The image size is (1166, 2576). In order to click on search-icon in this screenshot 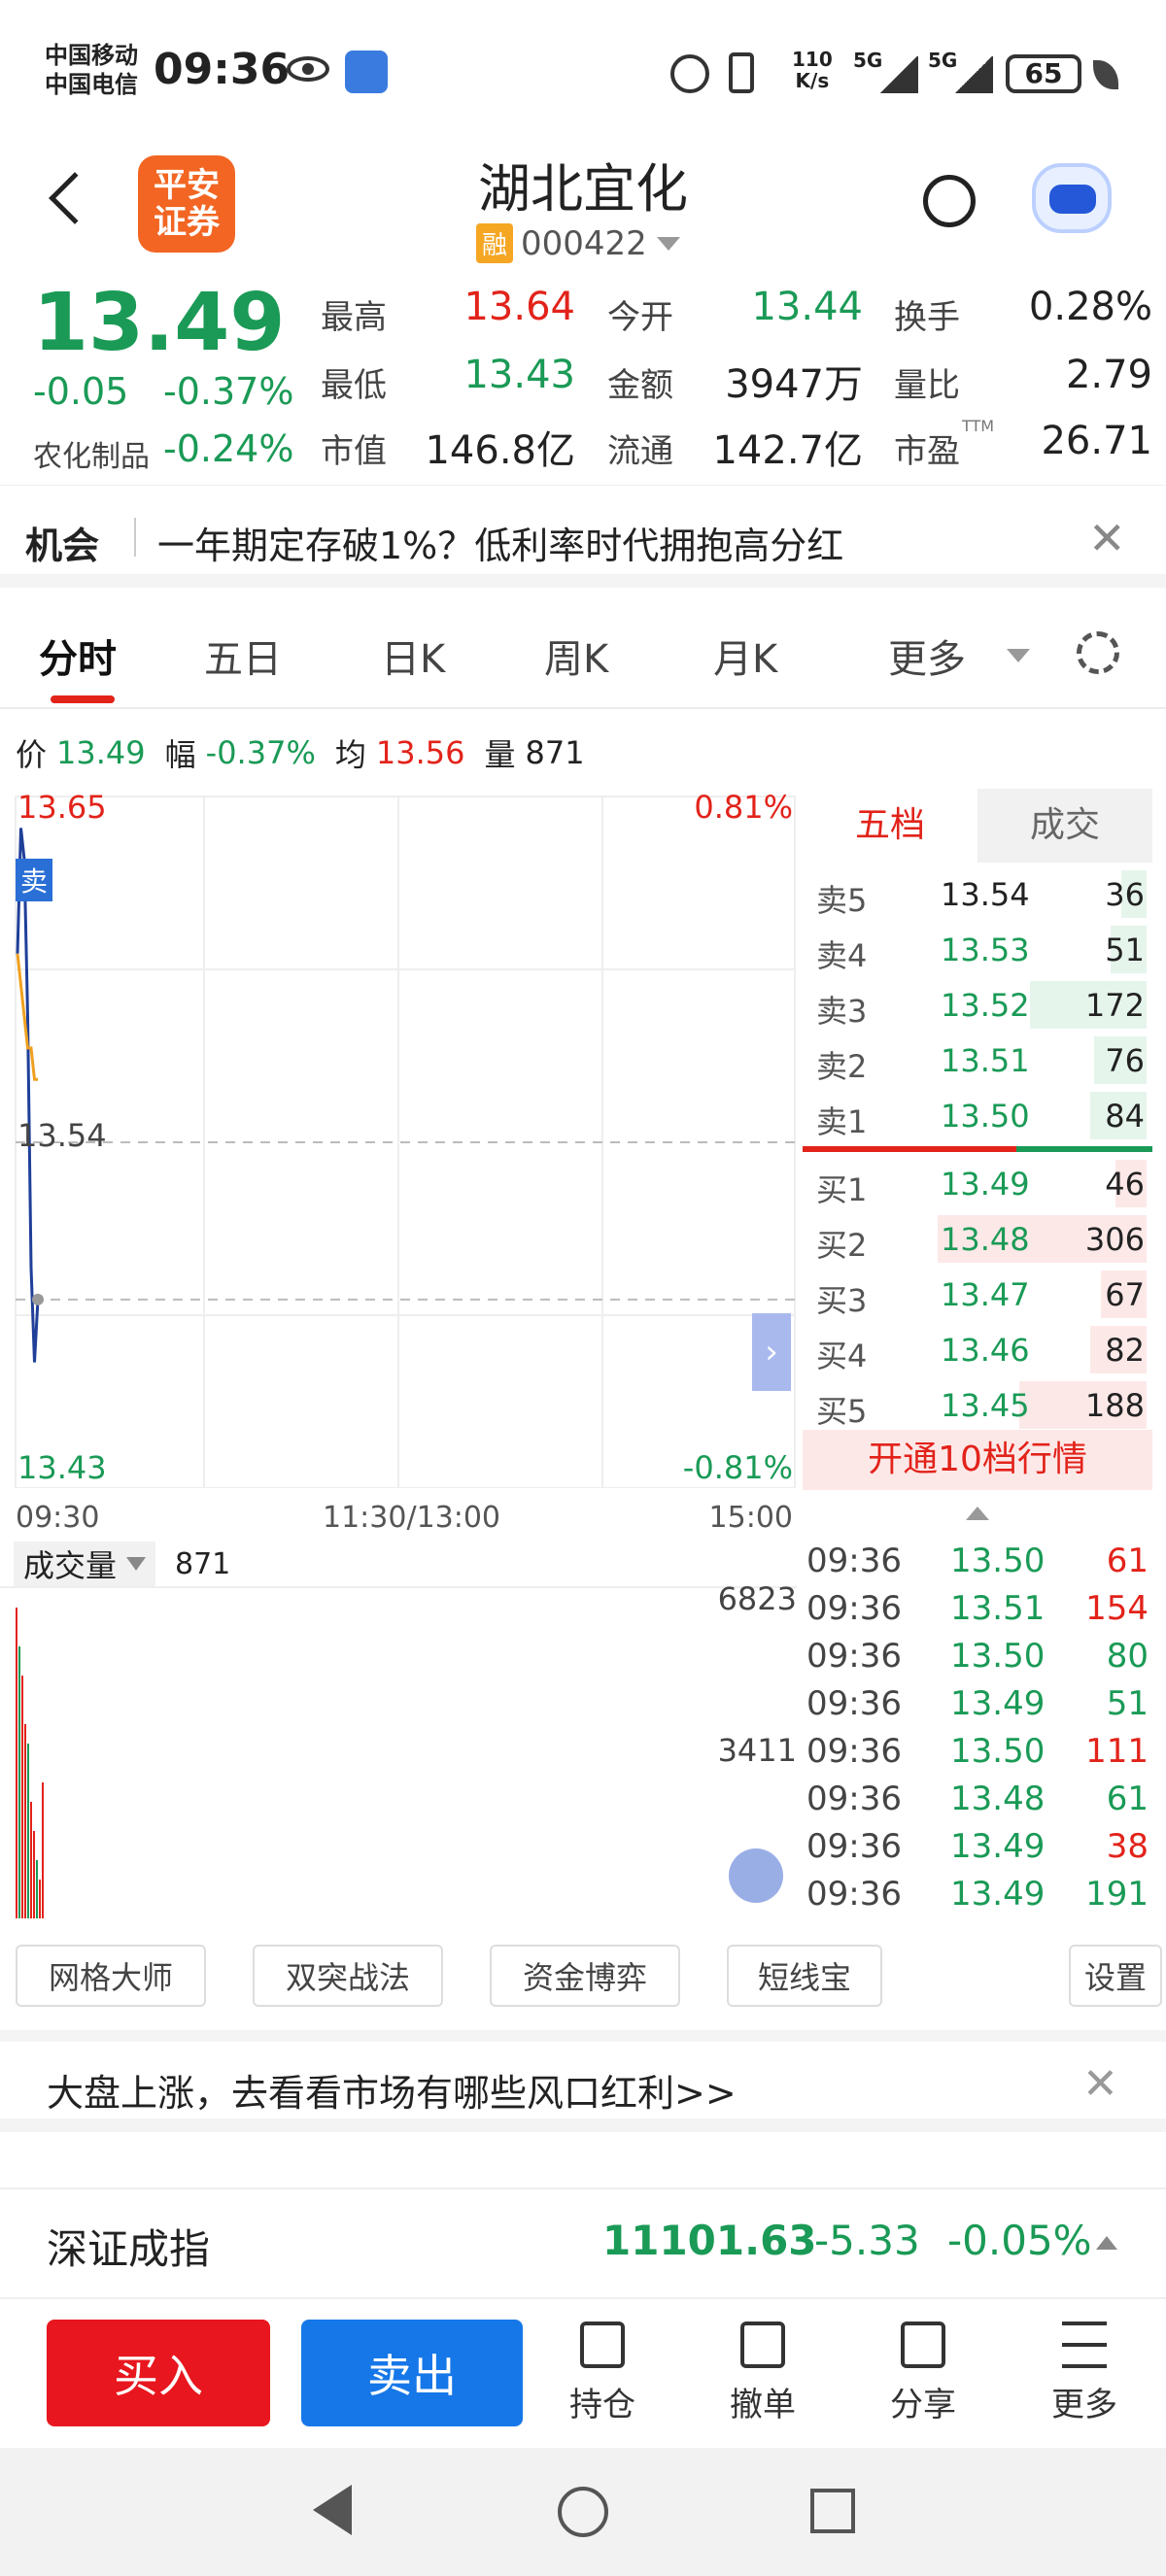, I will do `click(949, 201)`.